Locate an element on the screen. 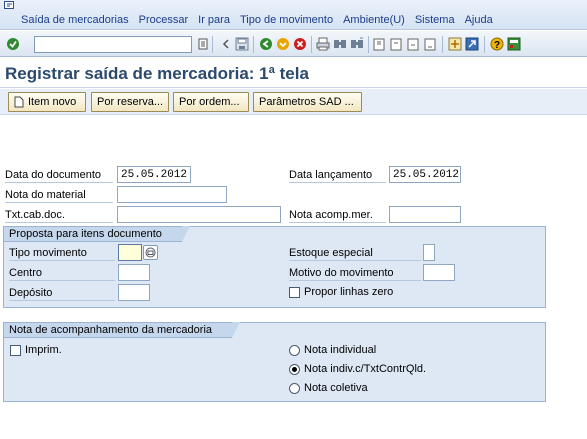 The height and width of the screenshot is (439, 587). special-stock-field is located at coordinates (429, 252).